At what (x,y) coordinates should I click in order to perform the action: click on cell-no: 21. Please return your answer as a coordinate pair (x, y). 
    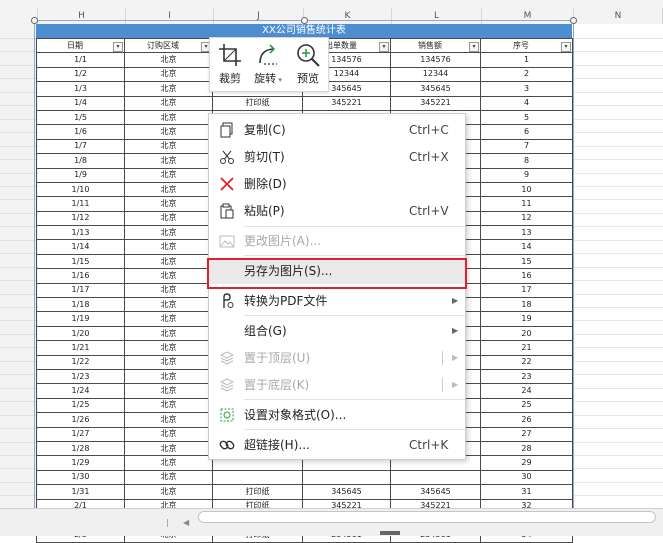
    Looking at the image, I should click on (526, 348).